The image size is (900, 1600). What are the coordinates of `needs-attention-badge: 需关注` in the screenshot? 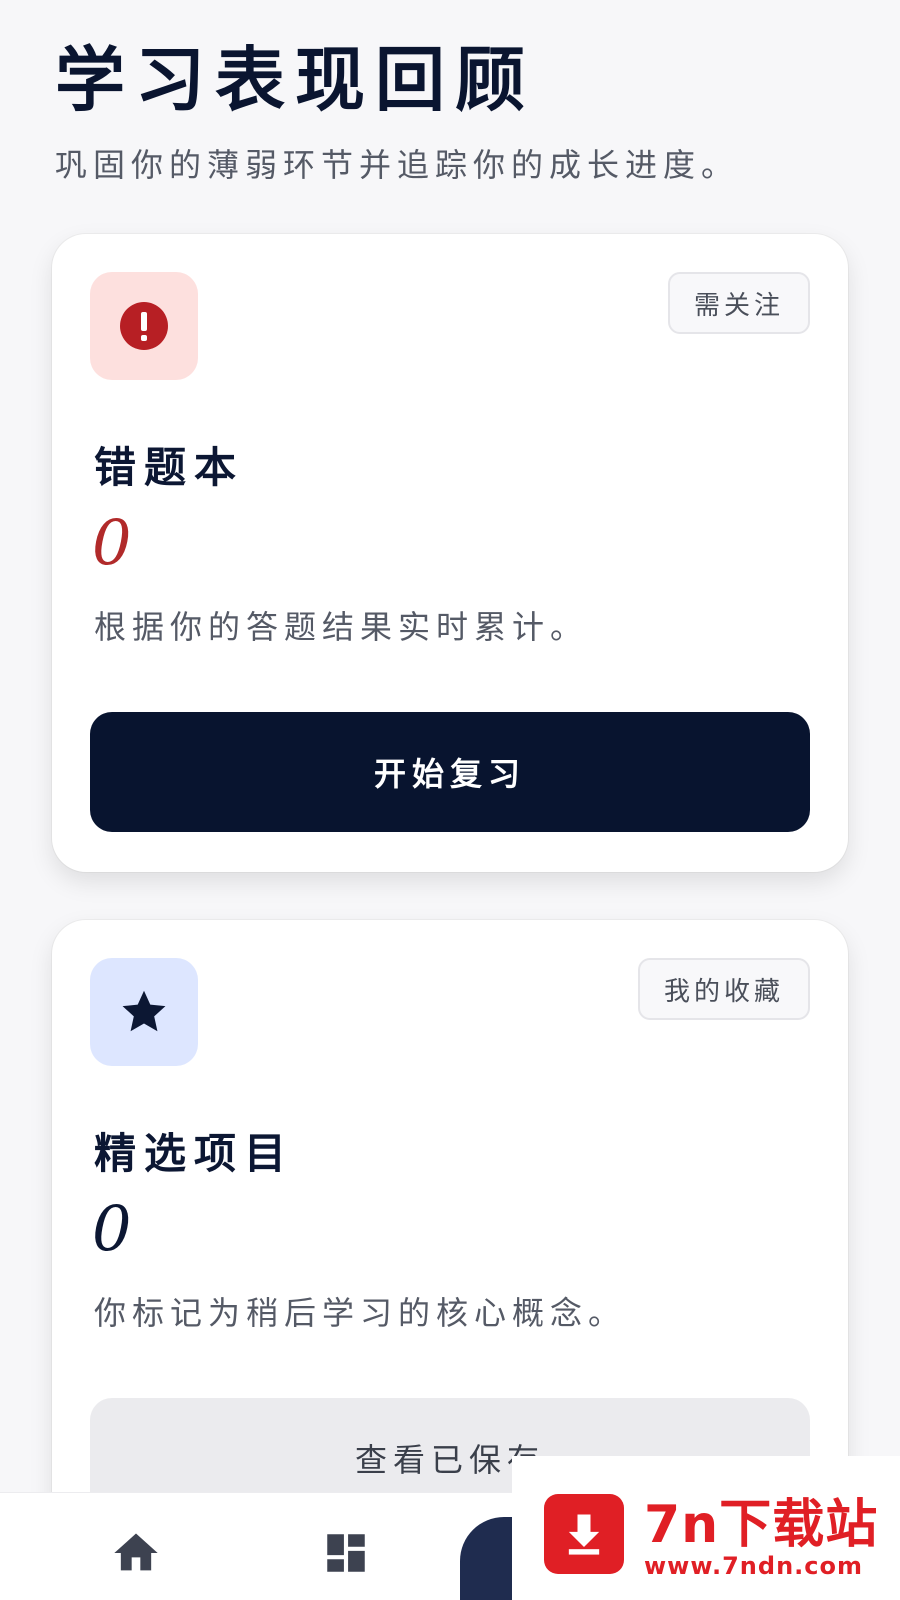 It's located at (738, 303).